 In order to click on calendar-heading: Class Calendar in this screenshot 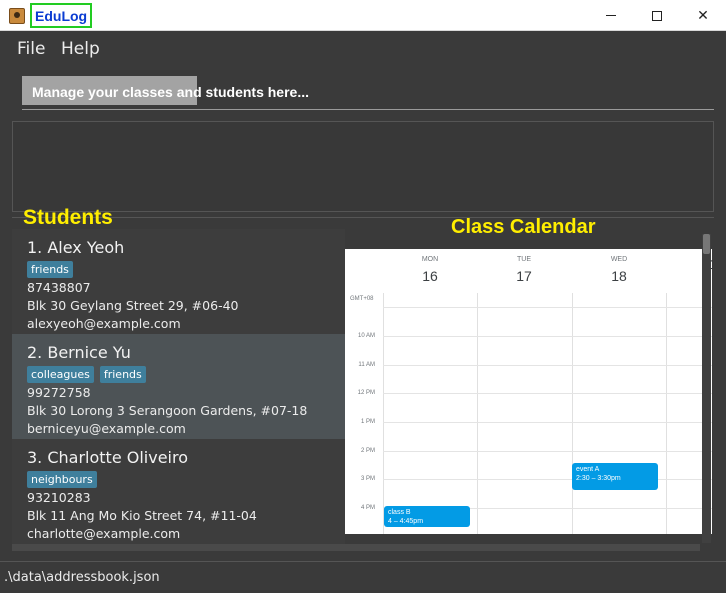, I will do `click(523, 227)`.